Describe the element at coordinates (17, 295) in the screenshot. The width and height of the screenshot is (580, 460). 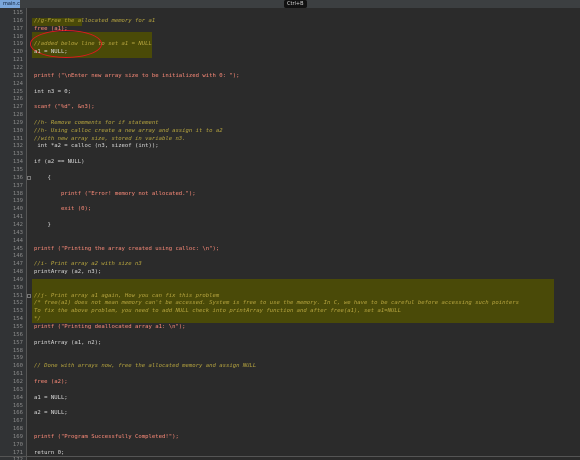
I see `line-number: 151` at that location.